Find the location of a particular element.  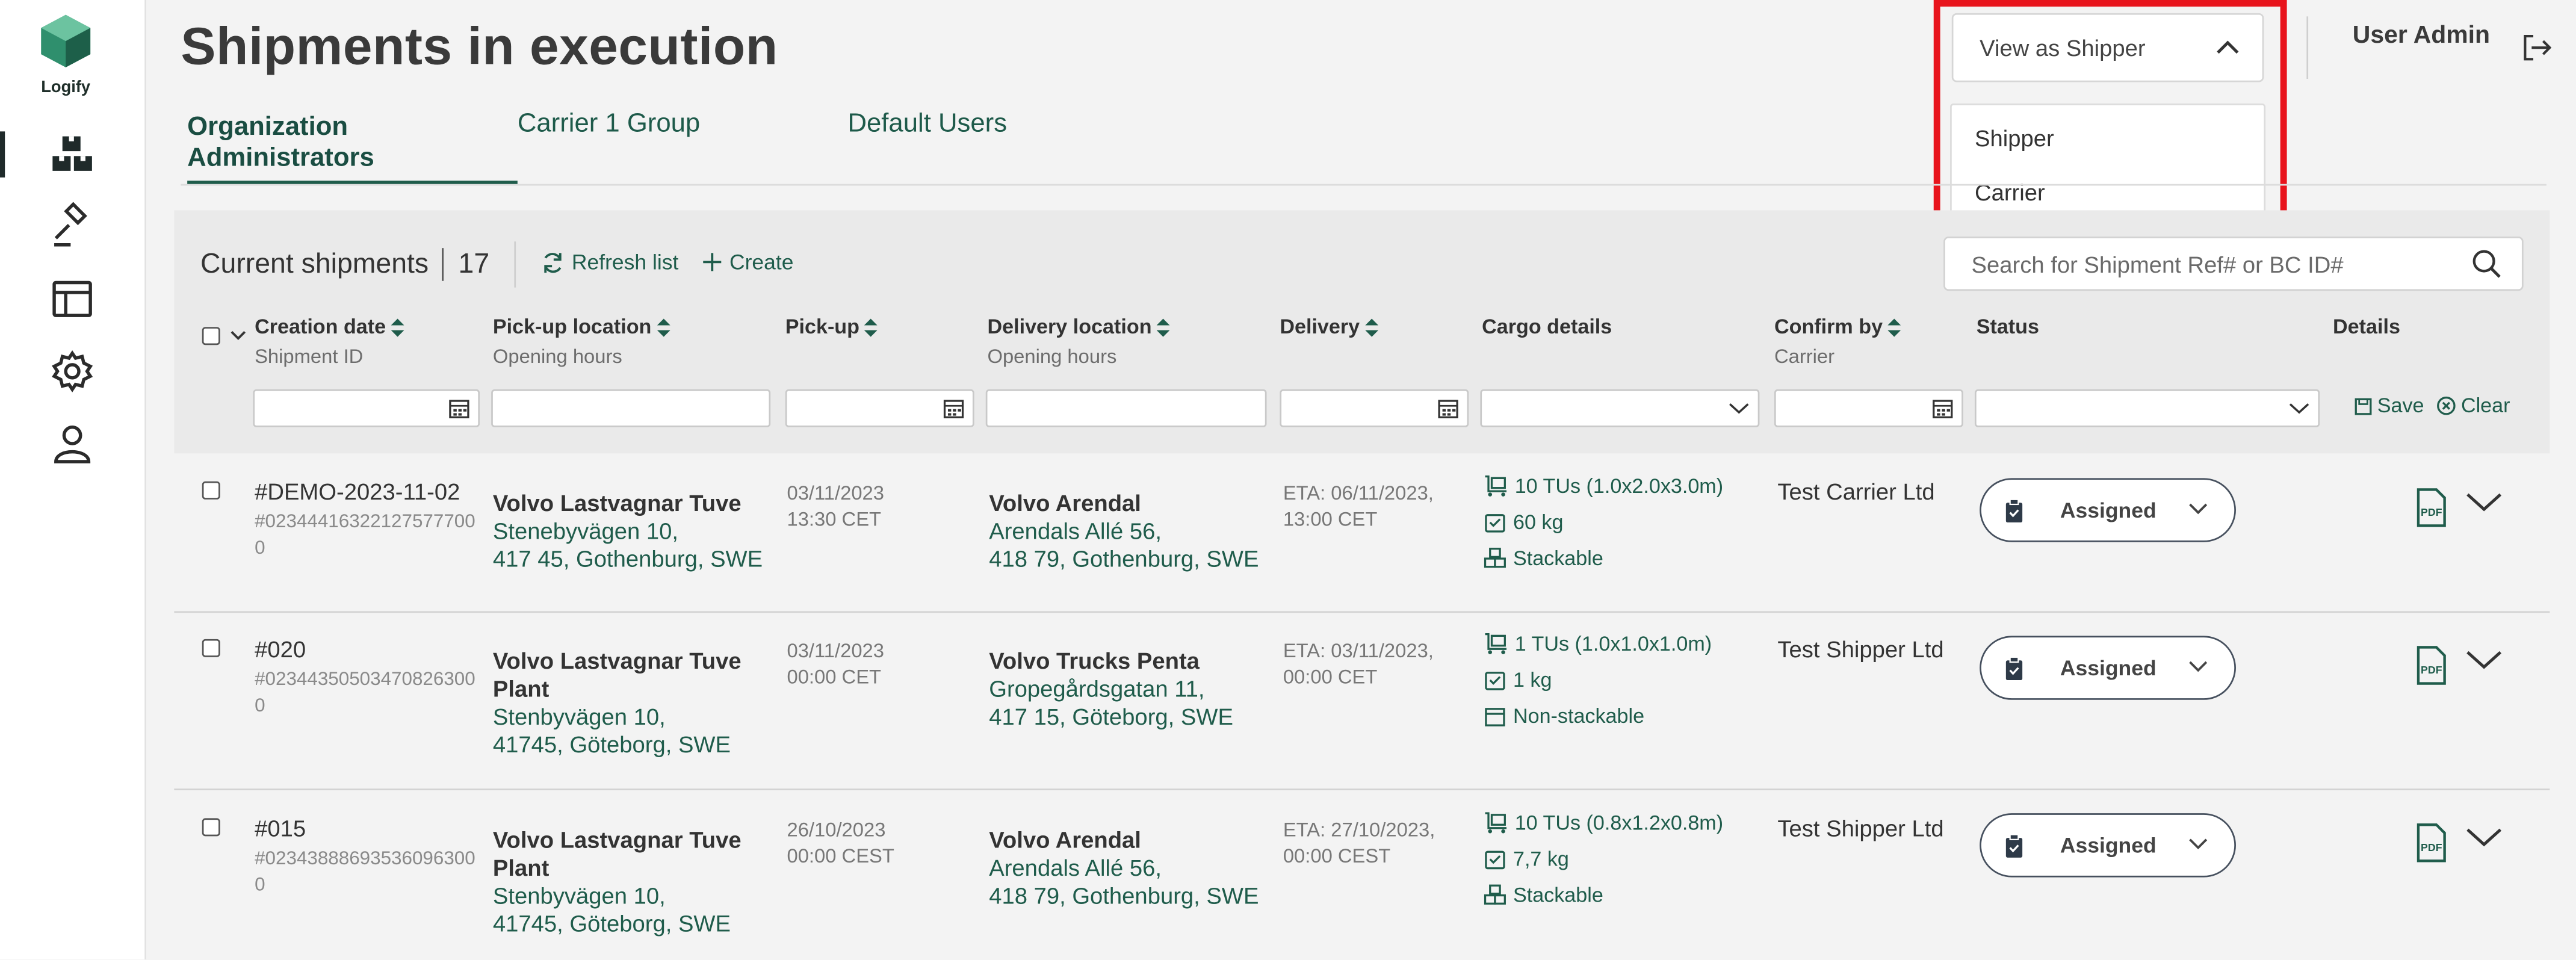

filter-creation-date is located at coordinates (366, 408).